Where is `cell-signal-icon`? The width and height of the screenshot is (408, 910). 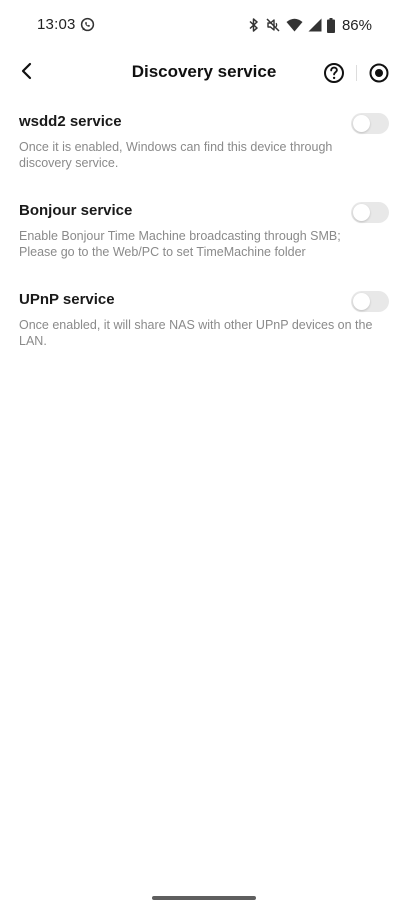 cell-signal-icon is located at coordinates (315, 25).